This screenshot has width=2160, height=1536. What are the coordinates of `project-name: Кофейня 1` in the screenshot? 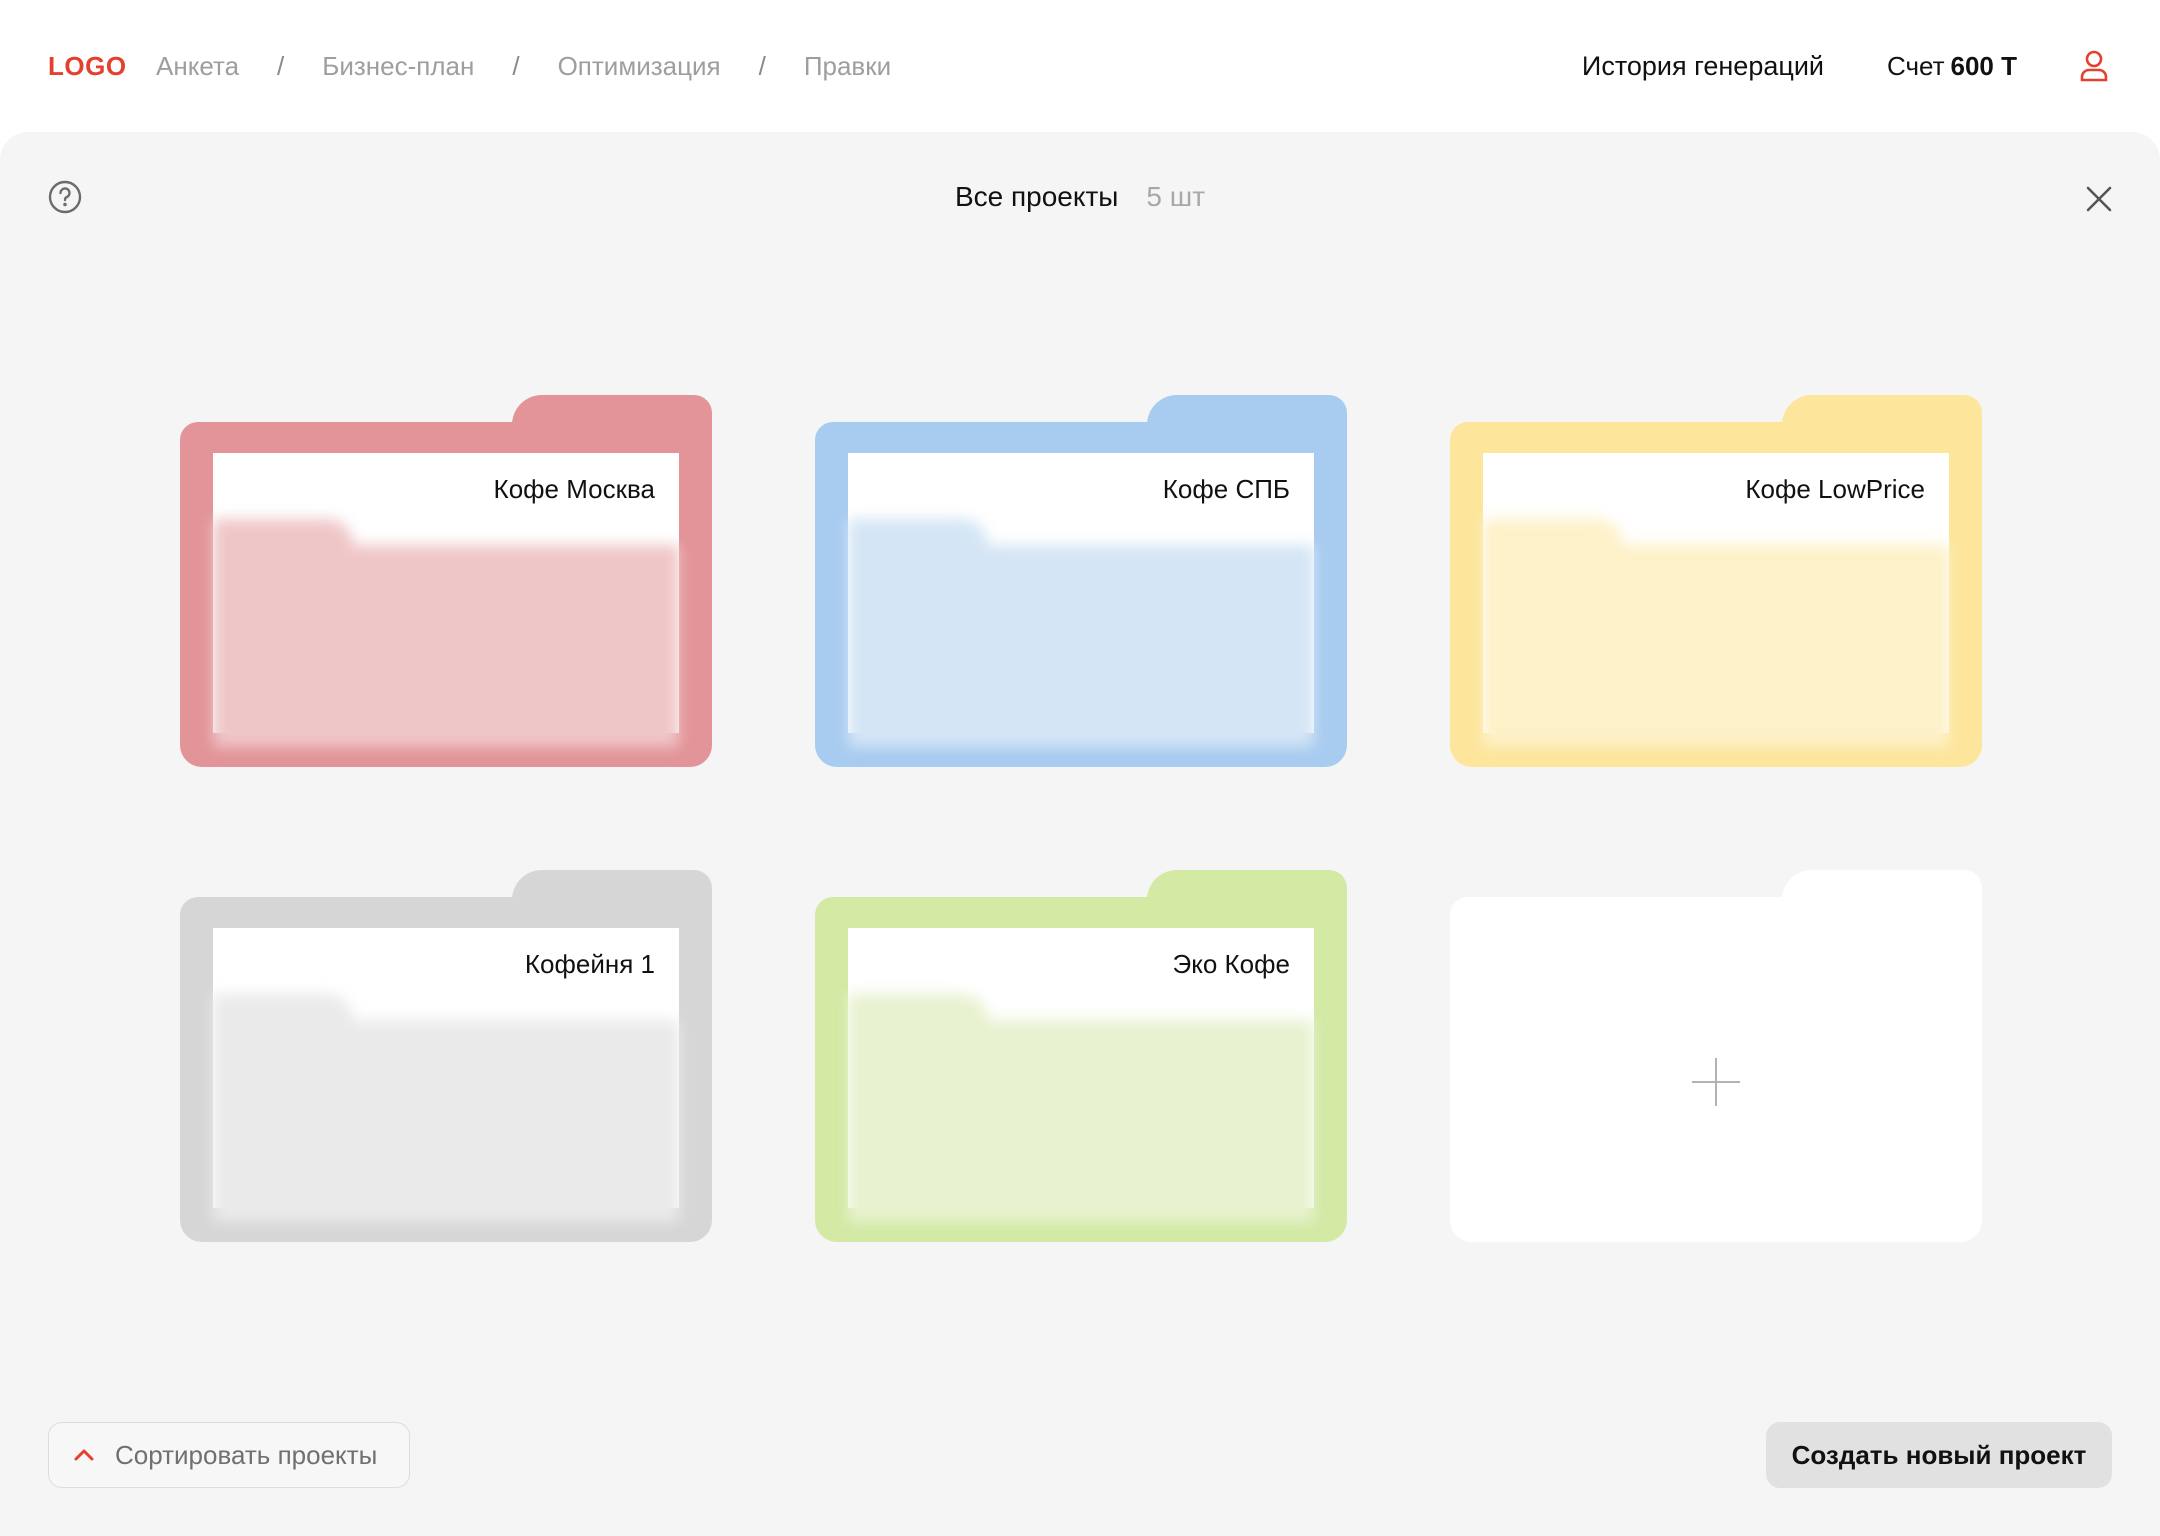 It's located at (589, 964).